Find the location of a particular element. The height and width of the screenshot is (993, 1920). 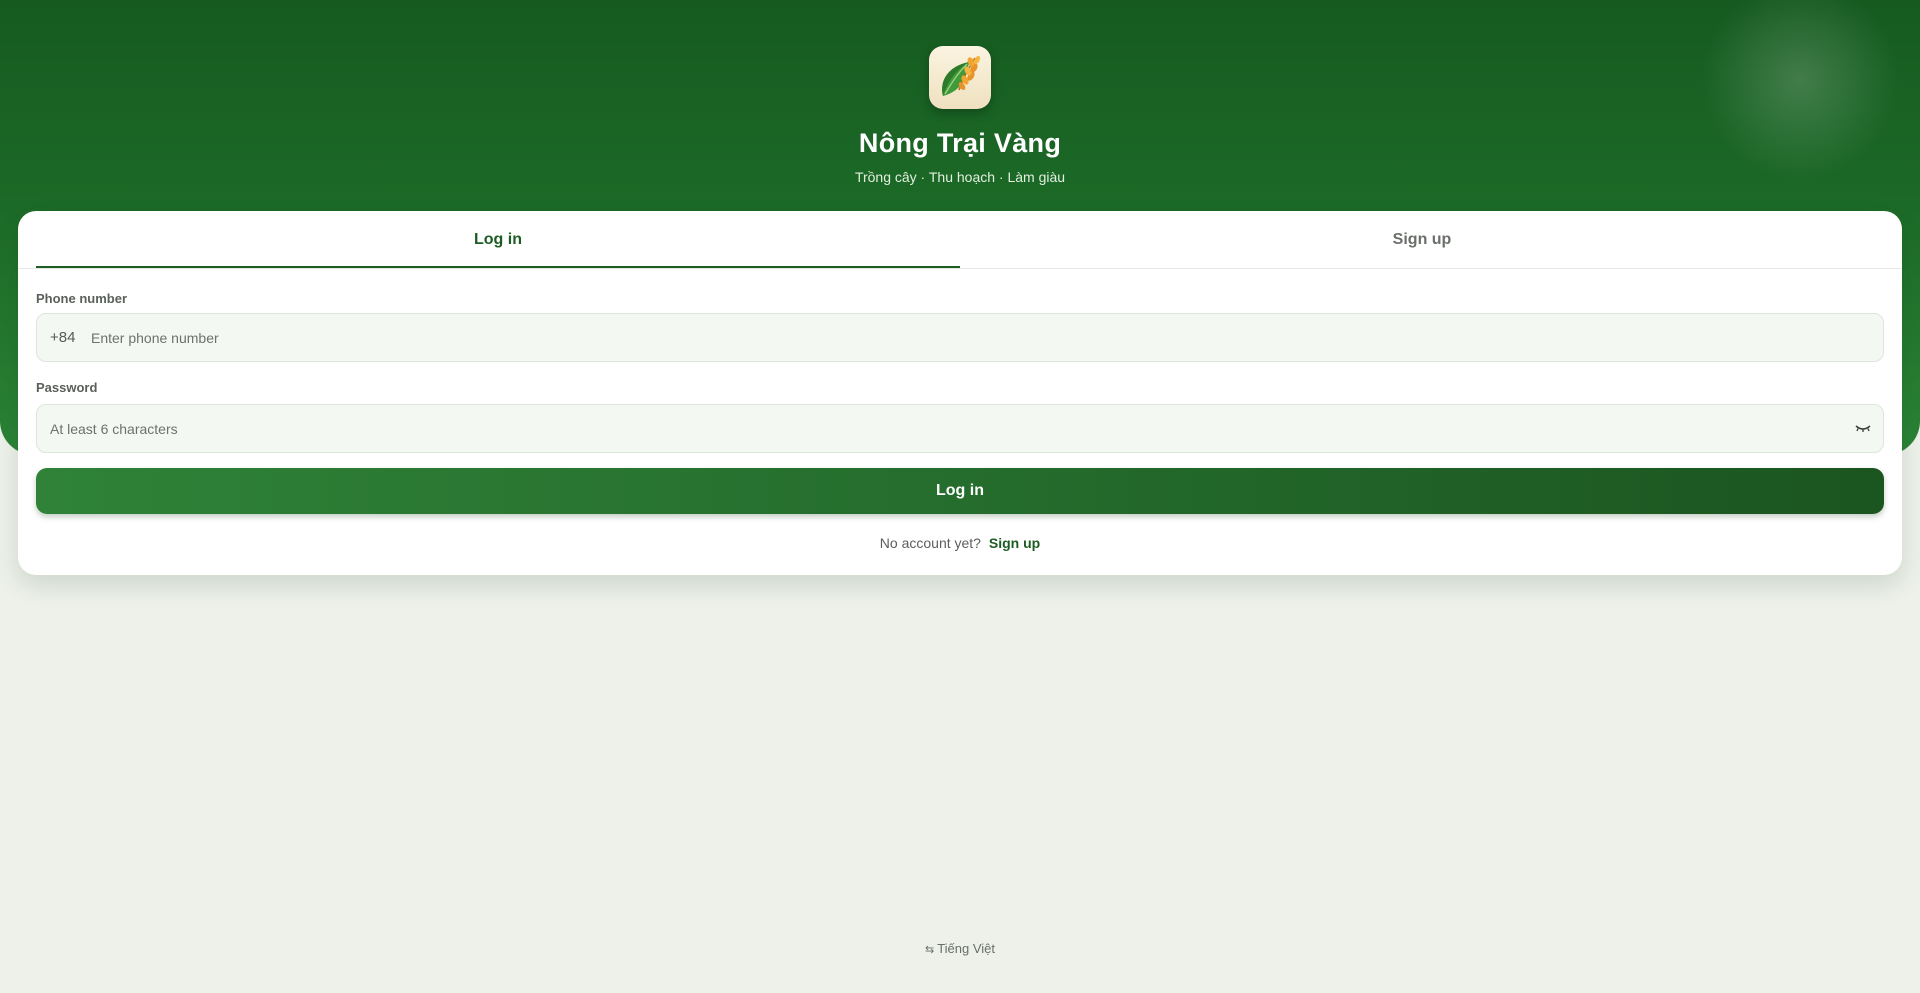

phone-input is located at coordinates (981, 337).